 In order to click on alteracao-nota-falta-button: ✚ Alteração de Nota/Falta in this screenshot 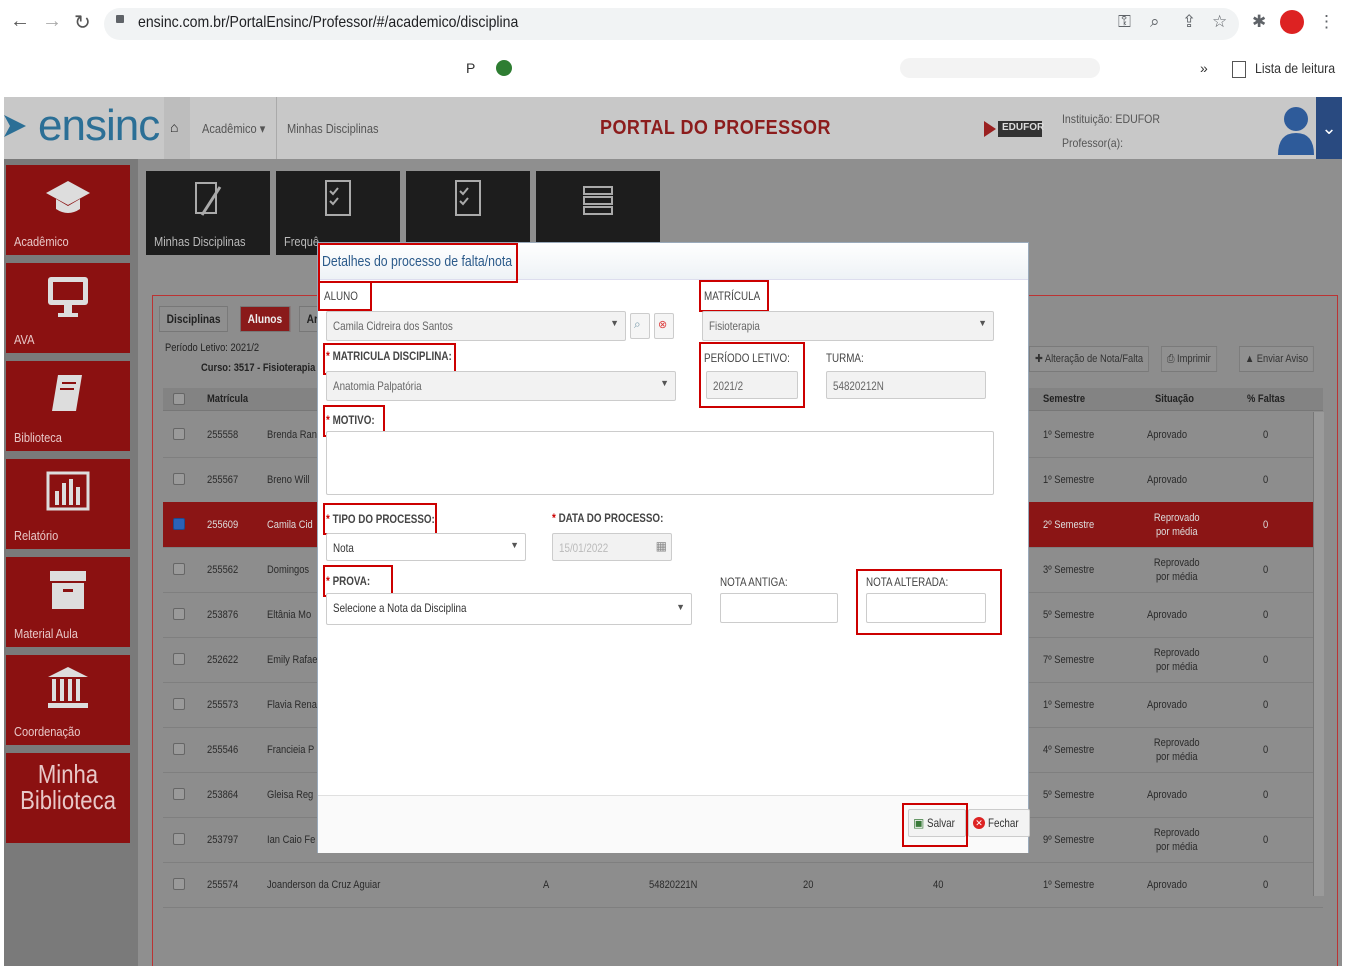, I will do `click(1089, 359)`.